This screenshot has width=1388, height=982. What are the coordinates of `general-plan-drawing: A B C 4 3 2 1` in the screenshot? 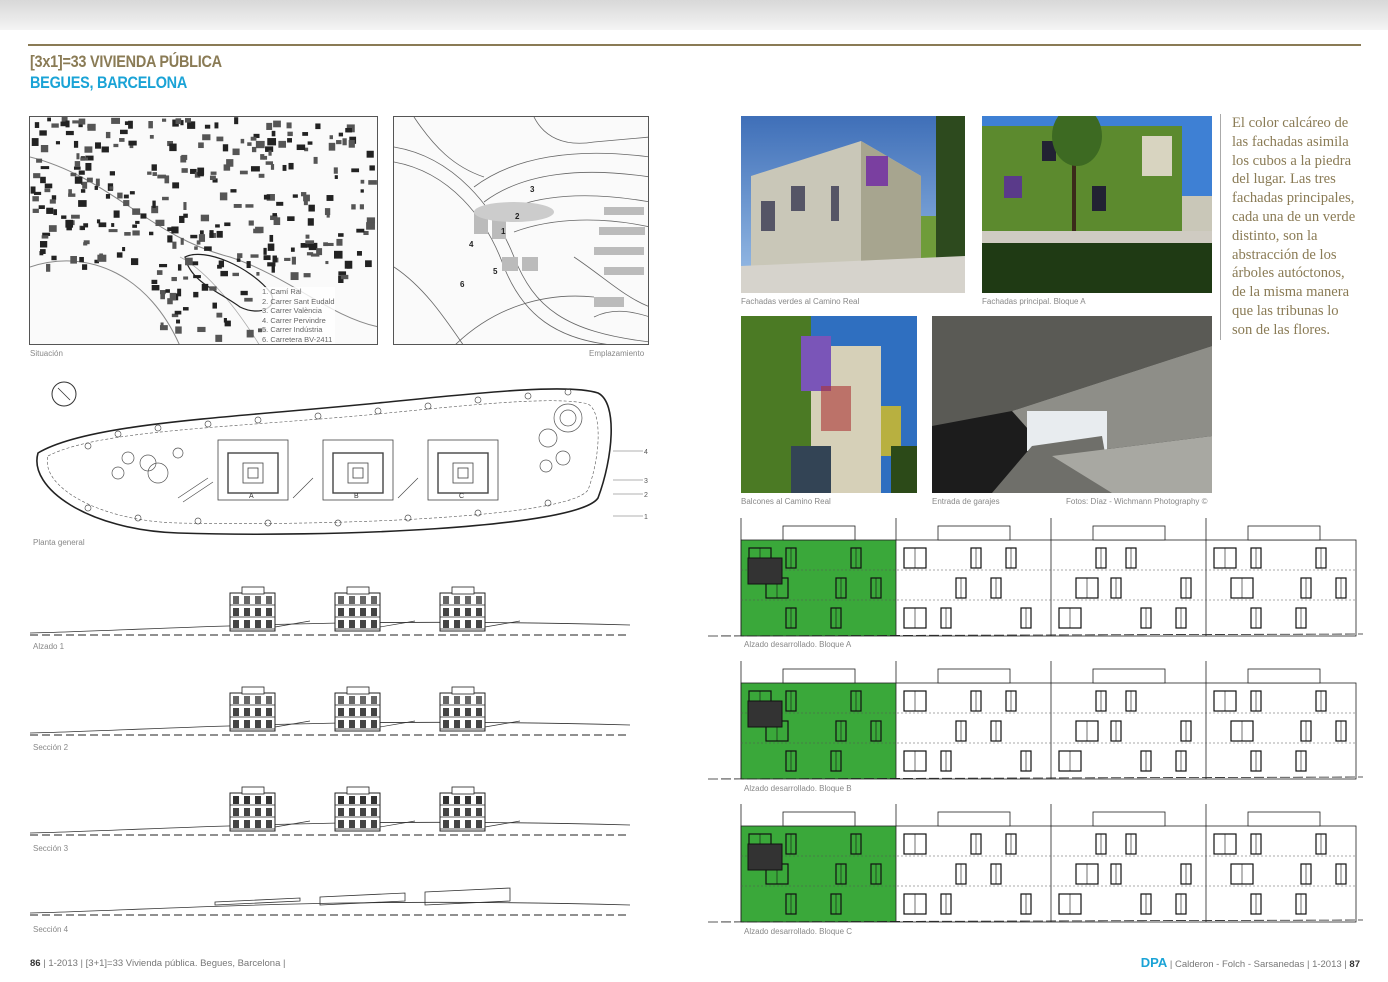 It's located at (342, 458).